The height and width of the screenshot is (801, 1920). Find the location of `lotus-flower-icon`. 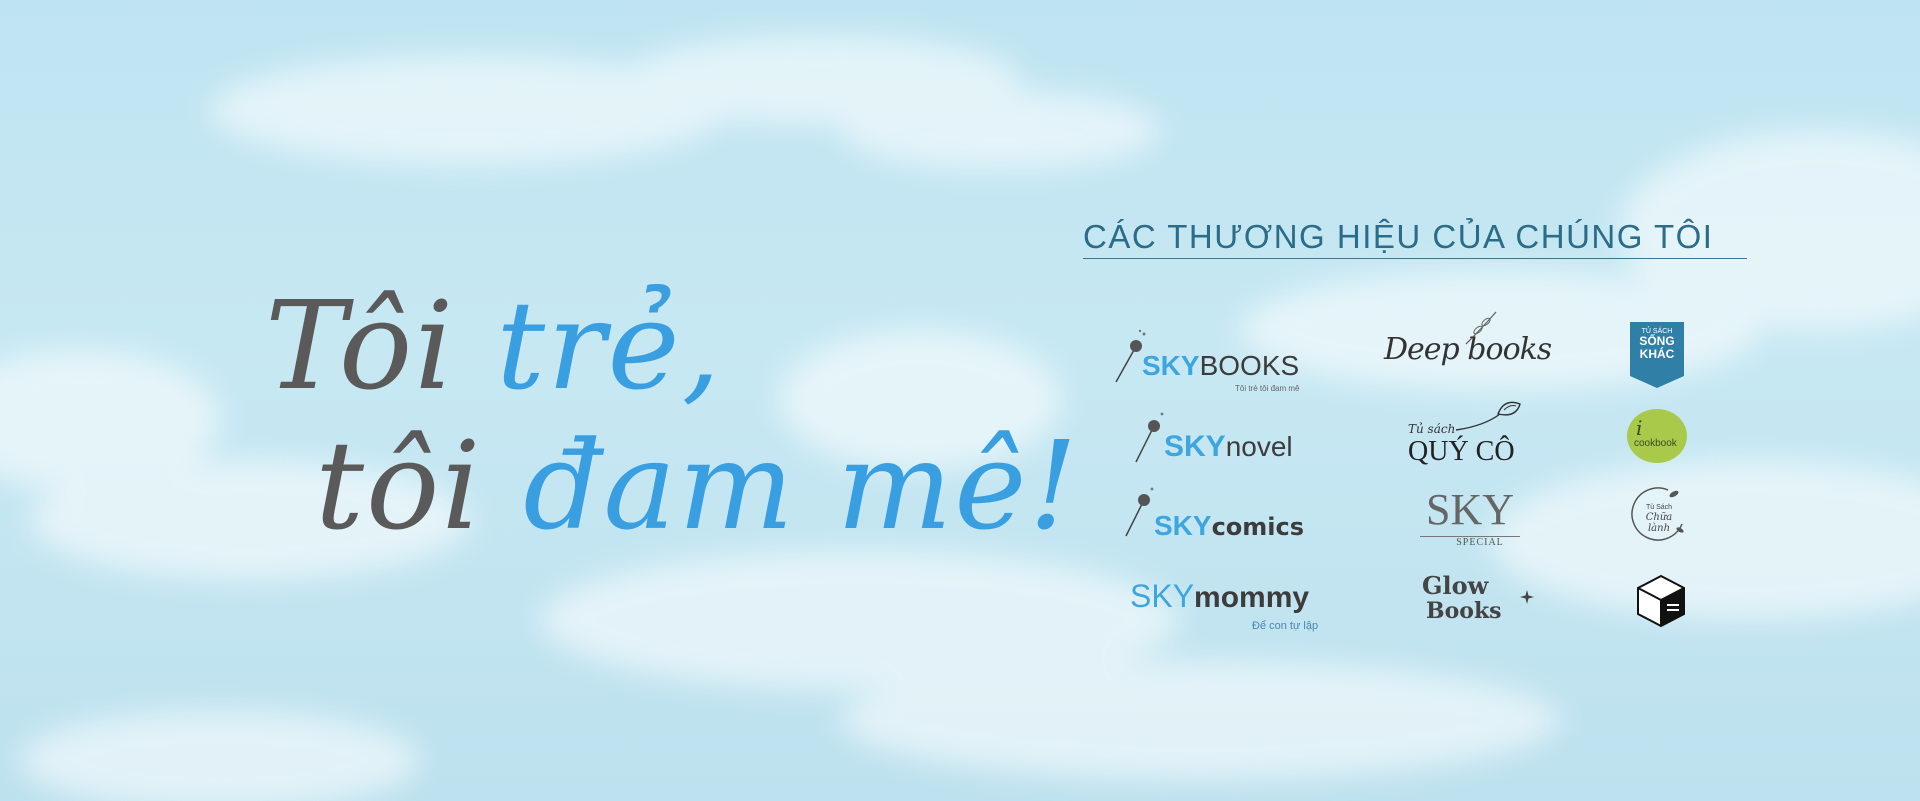

lotus-flower-icon is located at coordinates (1488, 416).